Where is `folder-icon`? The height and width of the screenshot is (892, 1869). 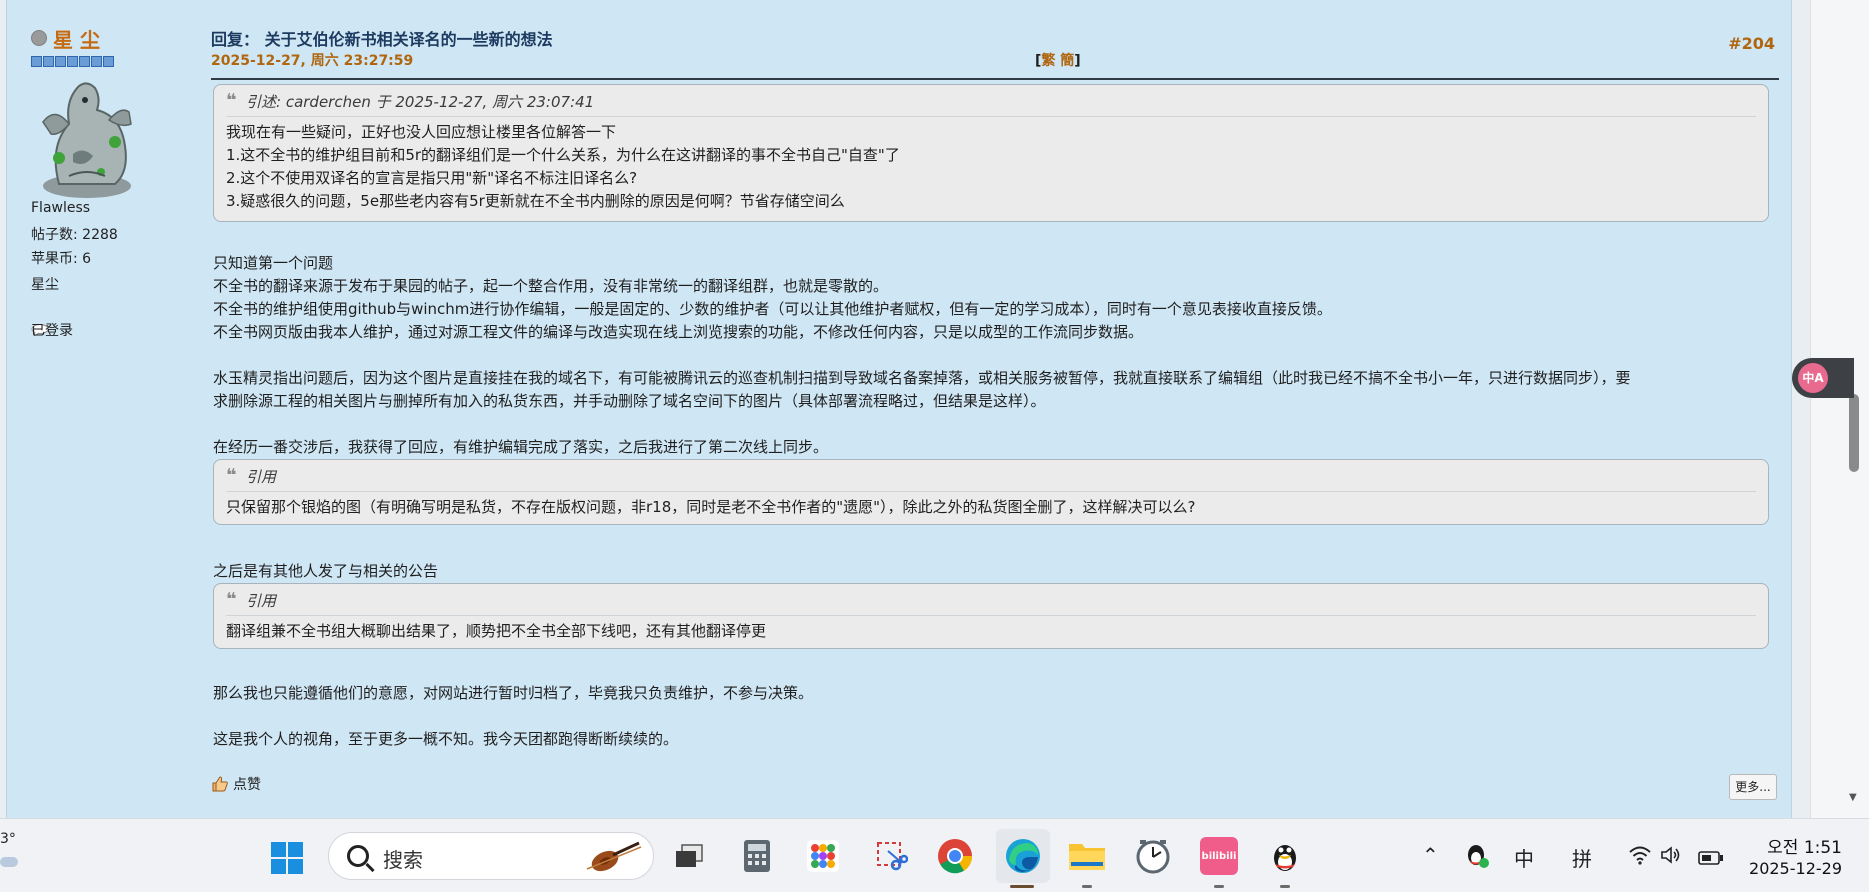 folder-icon is located at coordinates (1087, 857).